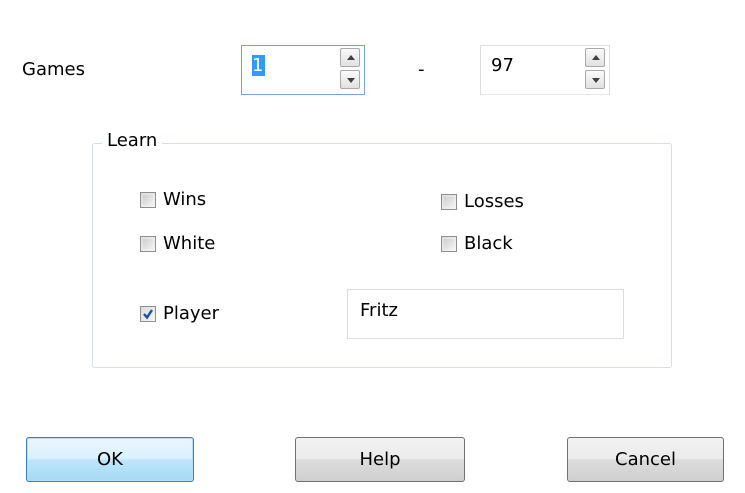 This screenshot has height=493, width=745. I want to click on games-label: Games, so click(53, 69).